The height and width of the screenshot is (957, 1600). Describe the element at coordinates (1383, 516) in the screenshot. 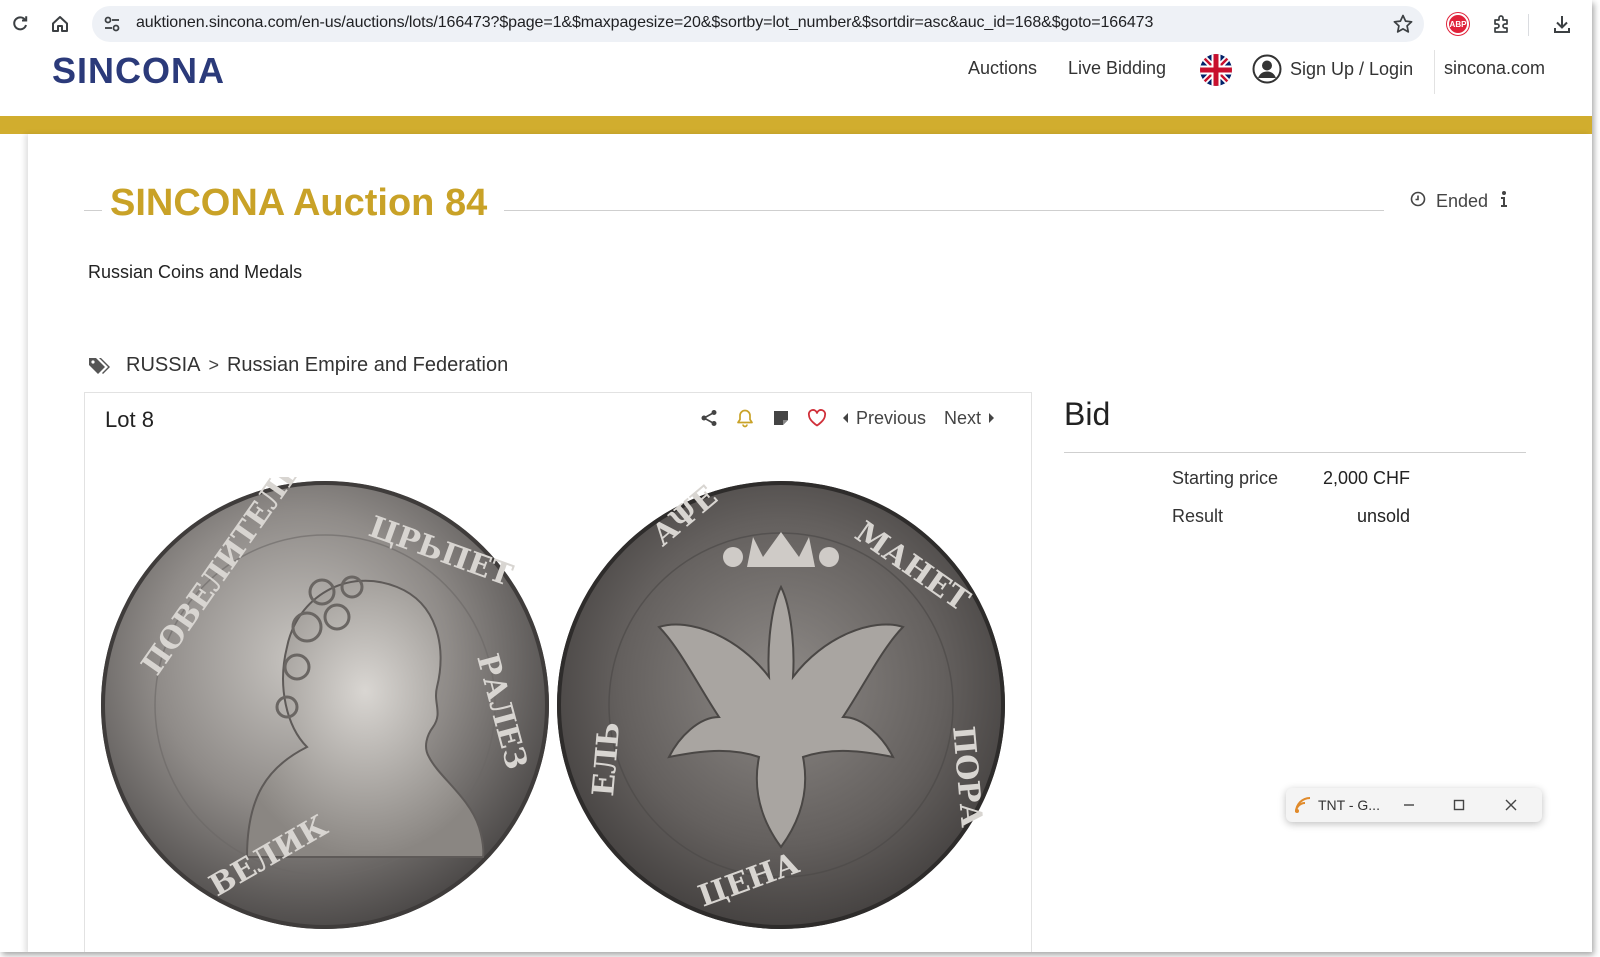

I see `result-value: unsold` at that location.